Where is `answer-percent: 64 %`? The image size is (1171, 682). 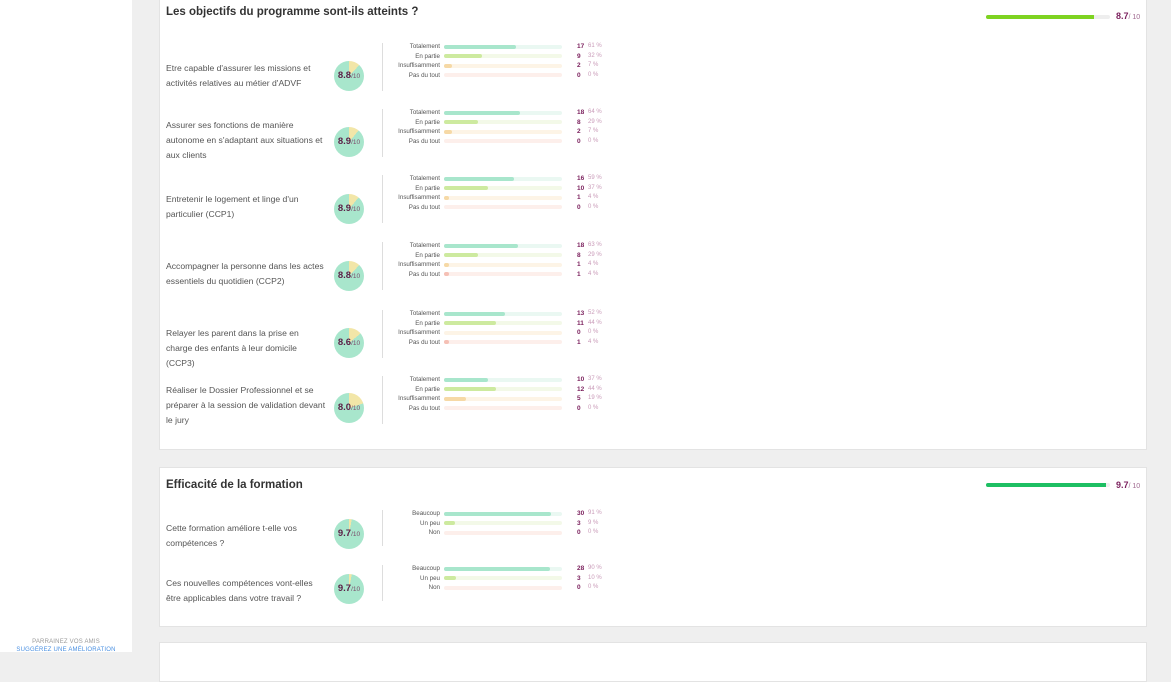
answer-percent: 64 % is located at coordinates (595, 112).